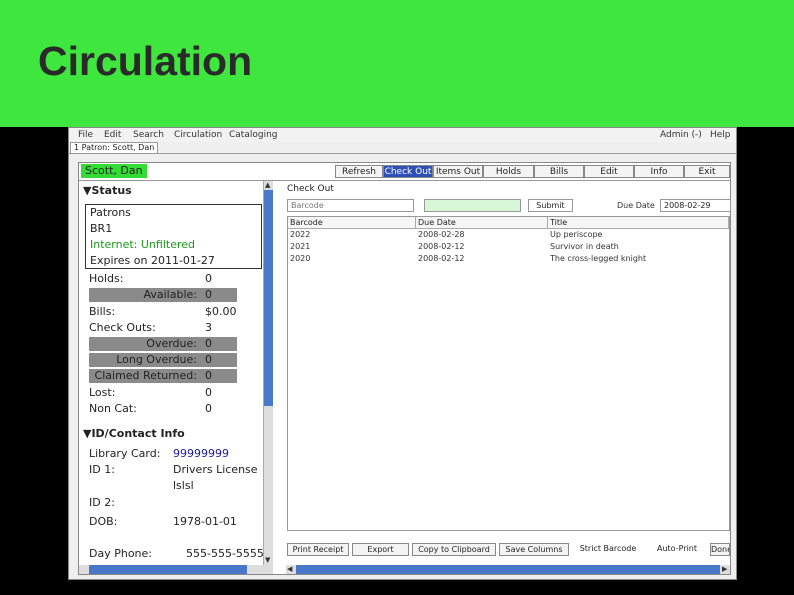  Describe the element at coordinates (550, 205) in the screenshot. I see `submit-button: Submit` at that location.